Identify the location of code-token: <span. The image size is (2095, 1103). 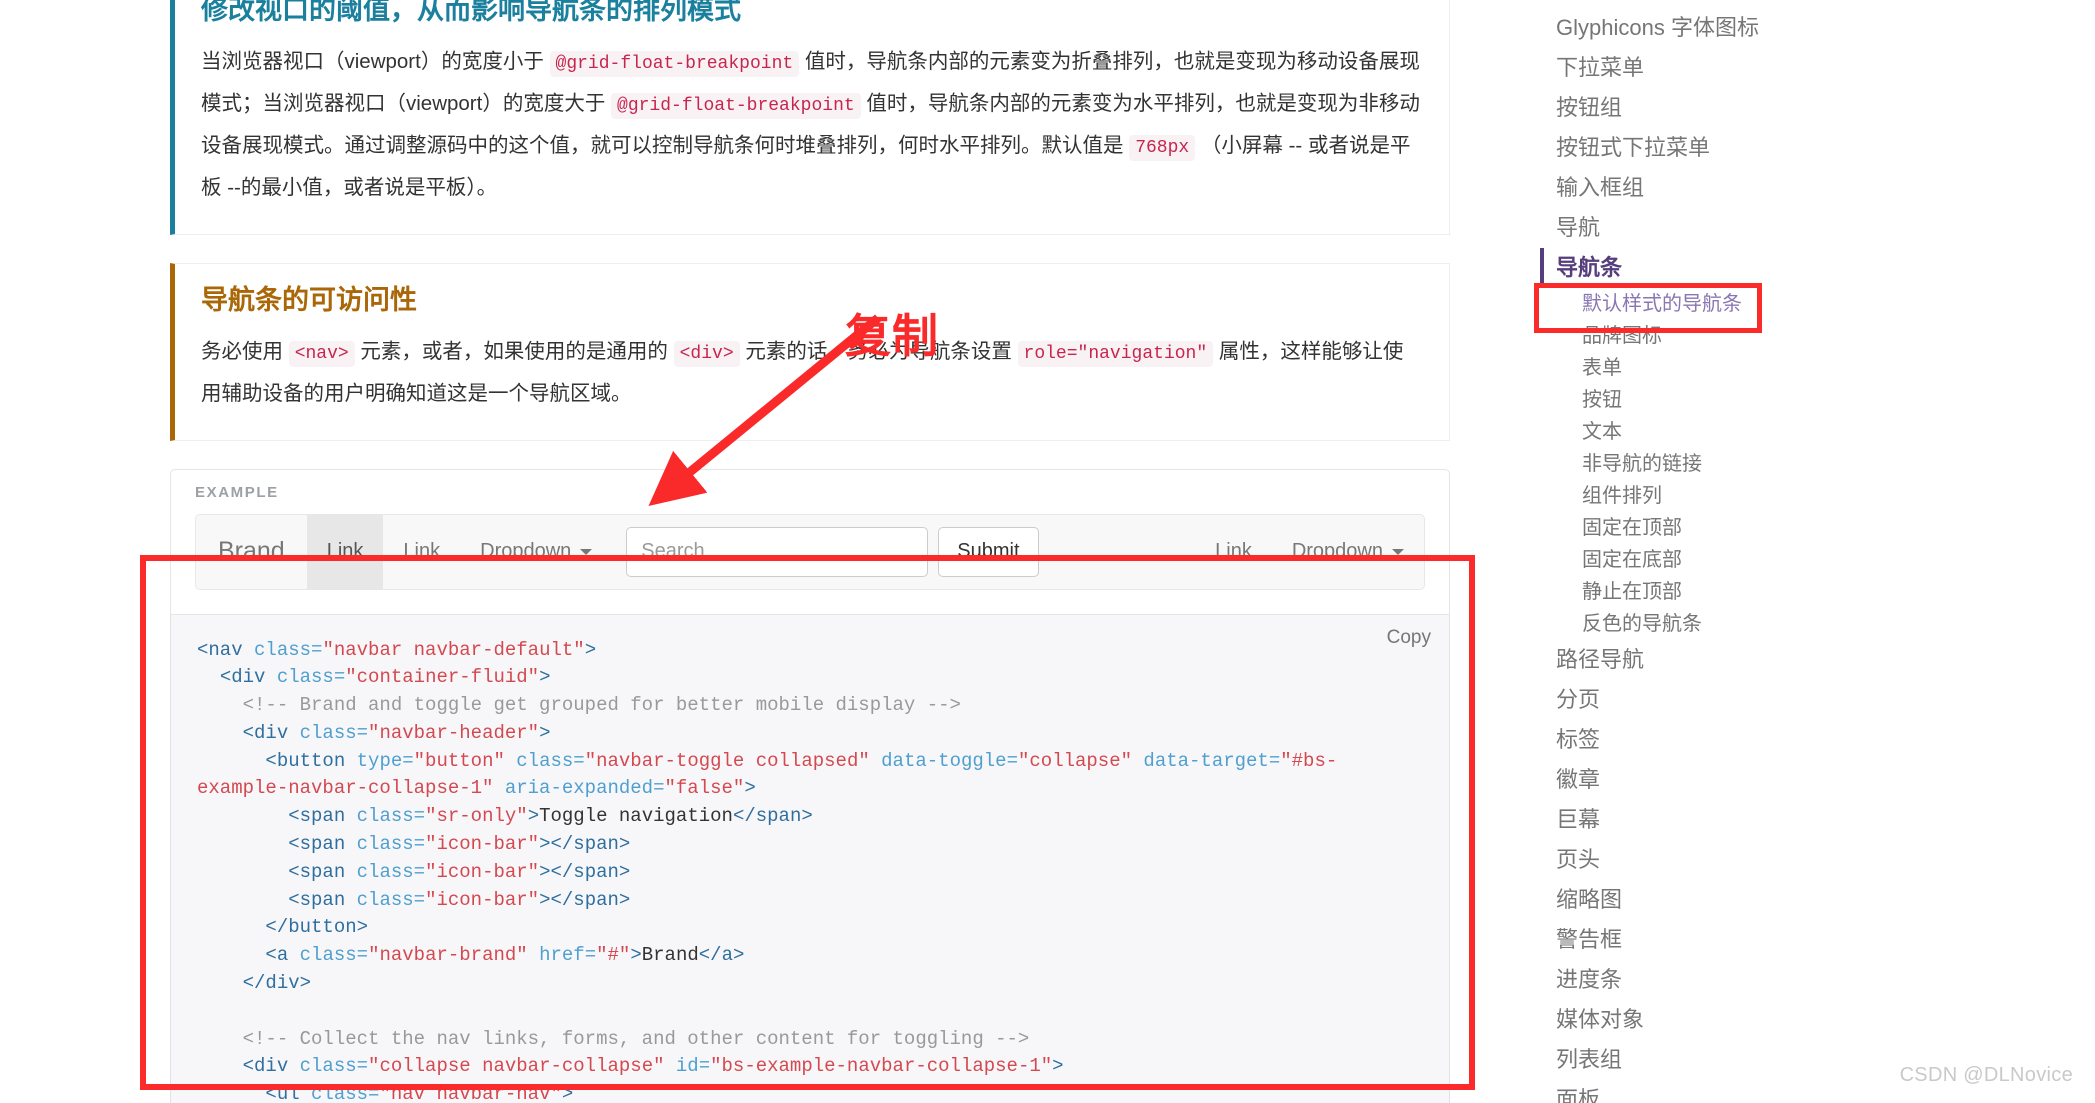
(322, 816).